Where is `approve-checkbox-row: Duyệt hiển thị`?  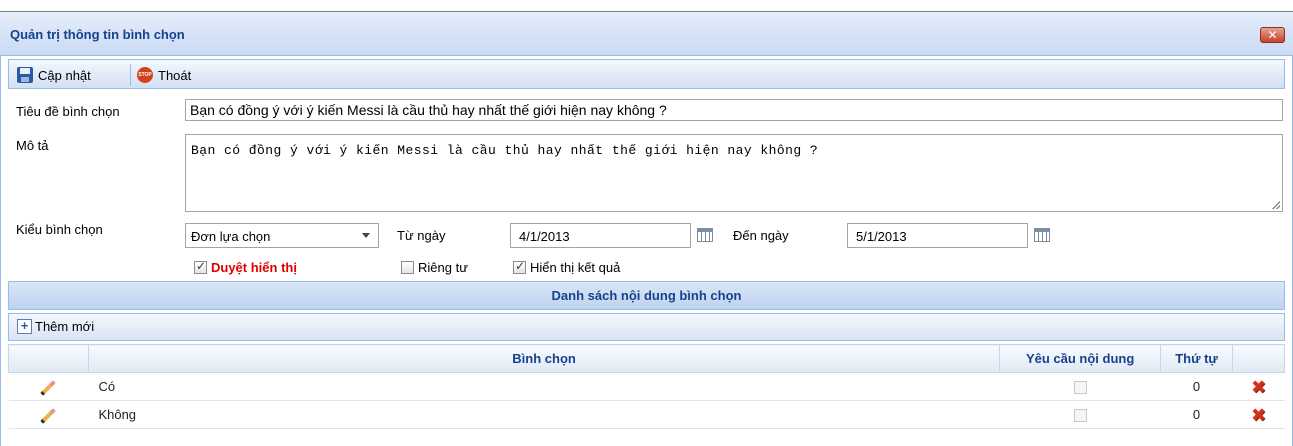 approve-checkbox-row: Duyệt hiển thị is located at coordinates (245, 267).